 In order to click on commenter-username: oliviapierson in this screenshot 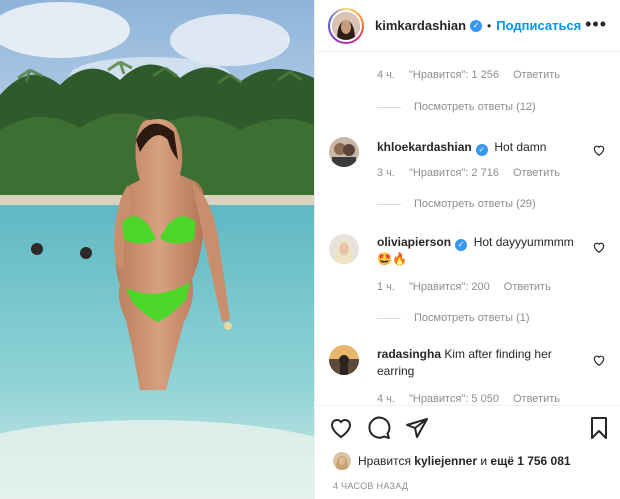, I will do `click(414, 242)`.